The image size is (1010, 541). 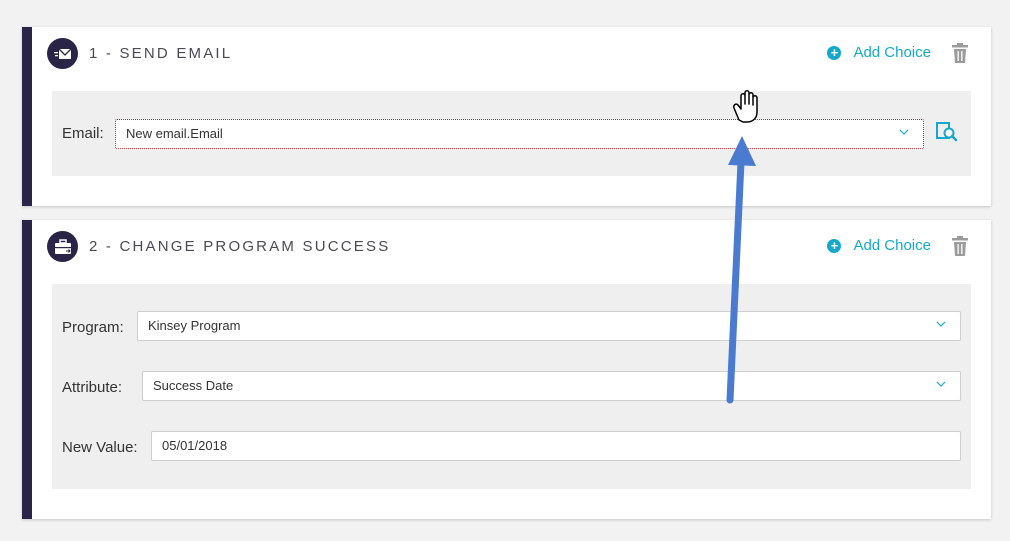 I want to click on email-lookup-icon, so click(x=947, y=134).